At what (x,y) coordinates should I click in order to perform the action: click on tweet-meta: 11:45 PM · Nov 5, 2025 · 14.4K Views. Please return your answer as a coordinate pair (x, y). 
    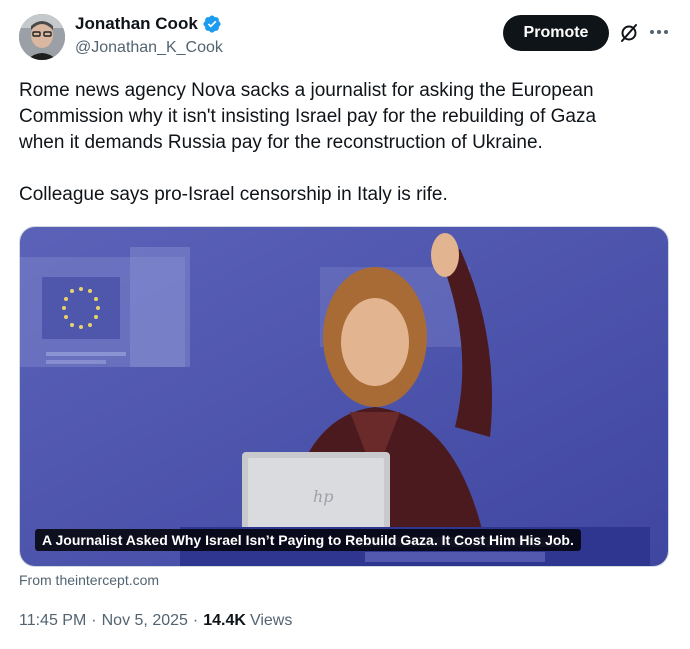
    Looking at the image, I should click on (155, 621).